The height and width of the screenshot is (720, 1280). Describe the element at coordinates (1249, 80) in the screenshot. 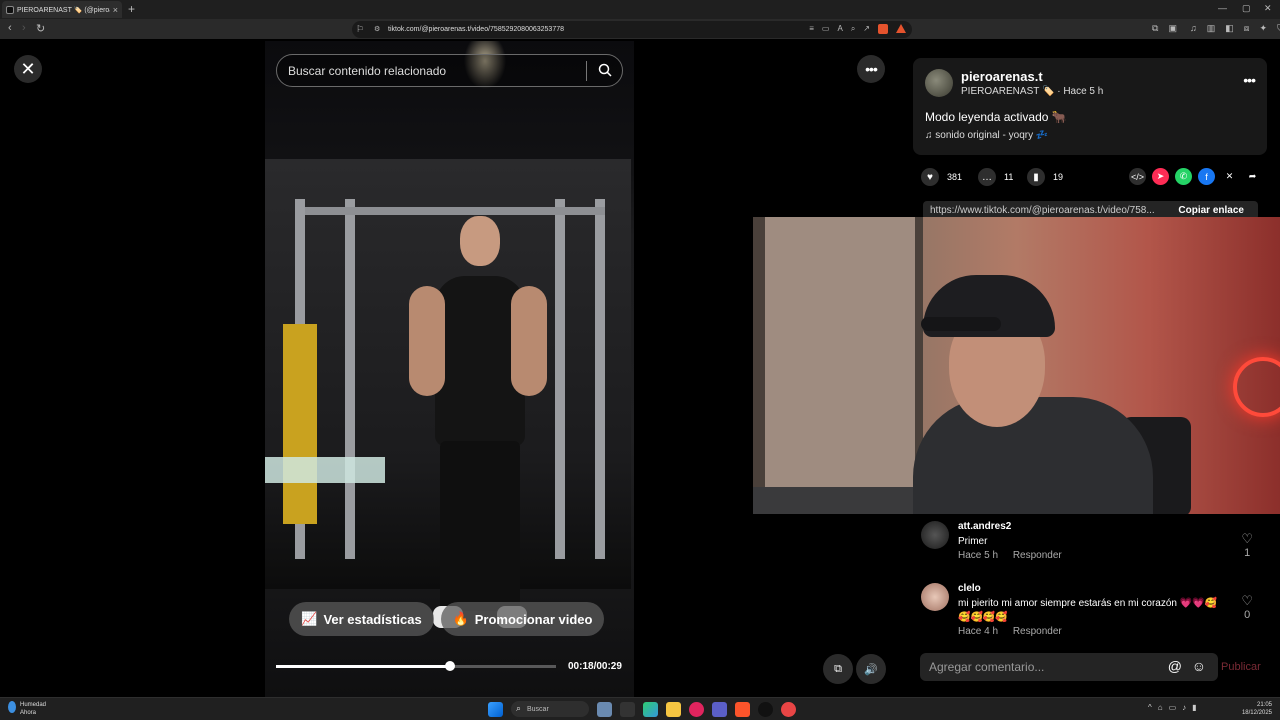

I see `post-more-icon: •••` at that location.